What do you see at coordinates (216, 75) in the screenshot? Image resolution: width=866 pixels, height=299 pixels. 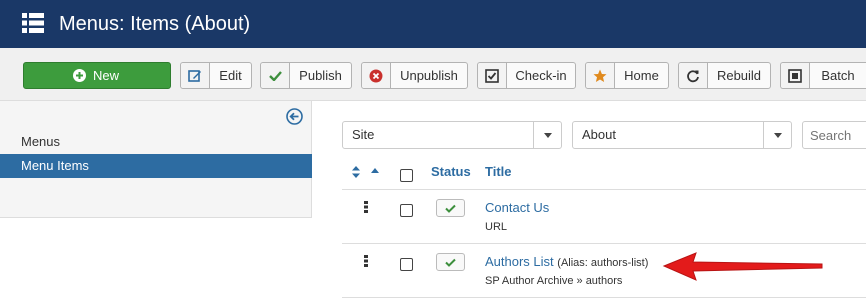 I see `edit-button: Edit` at bounding box center [216, 75].